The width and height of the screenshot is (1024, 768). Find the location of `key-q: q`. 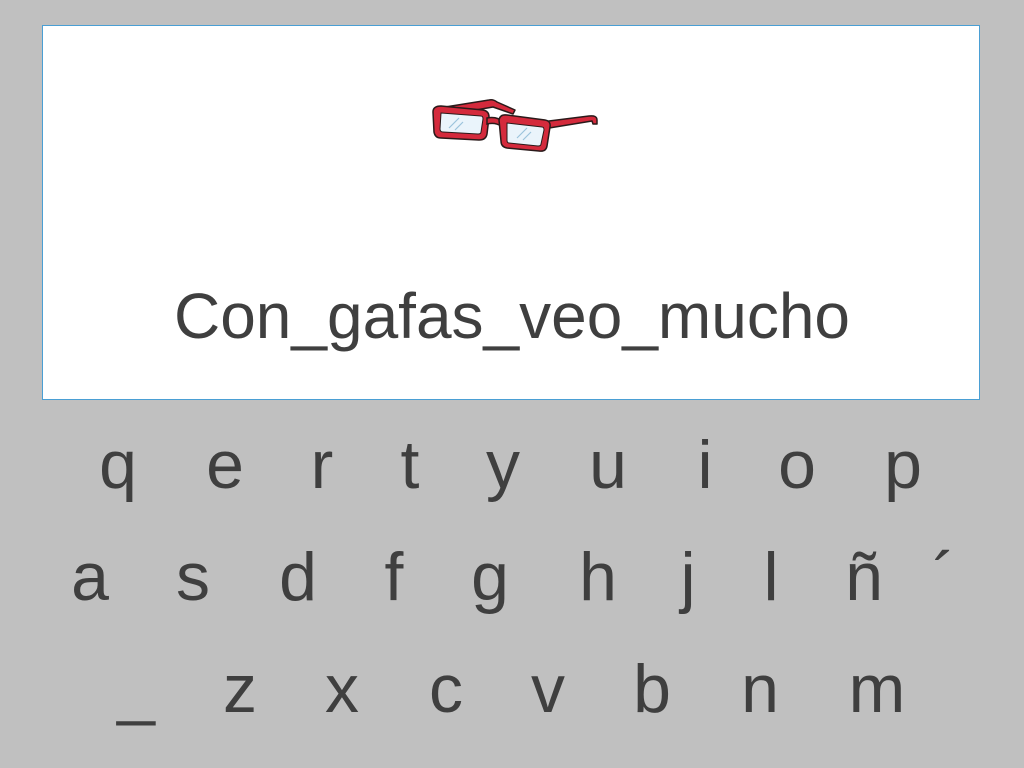

key-q: q is located at coordinates (118, 465).